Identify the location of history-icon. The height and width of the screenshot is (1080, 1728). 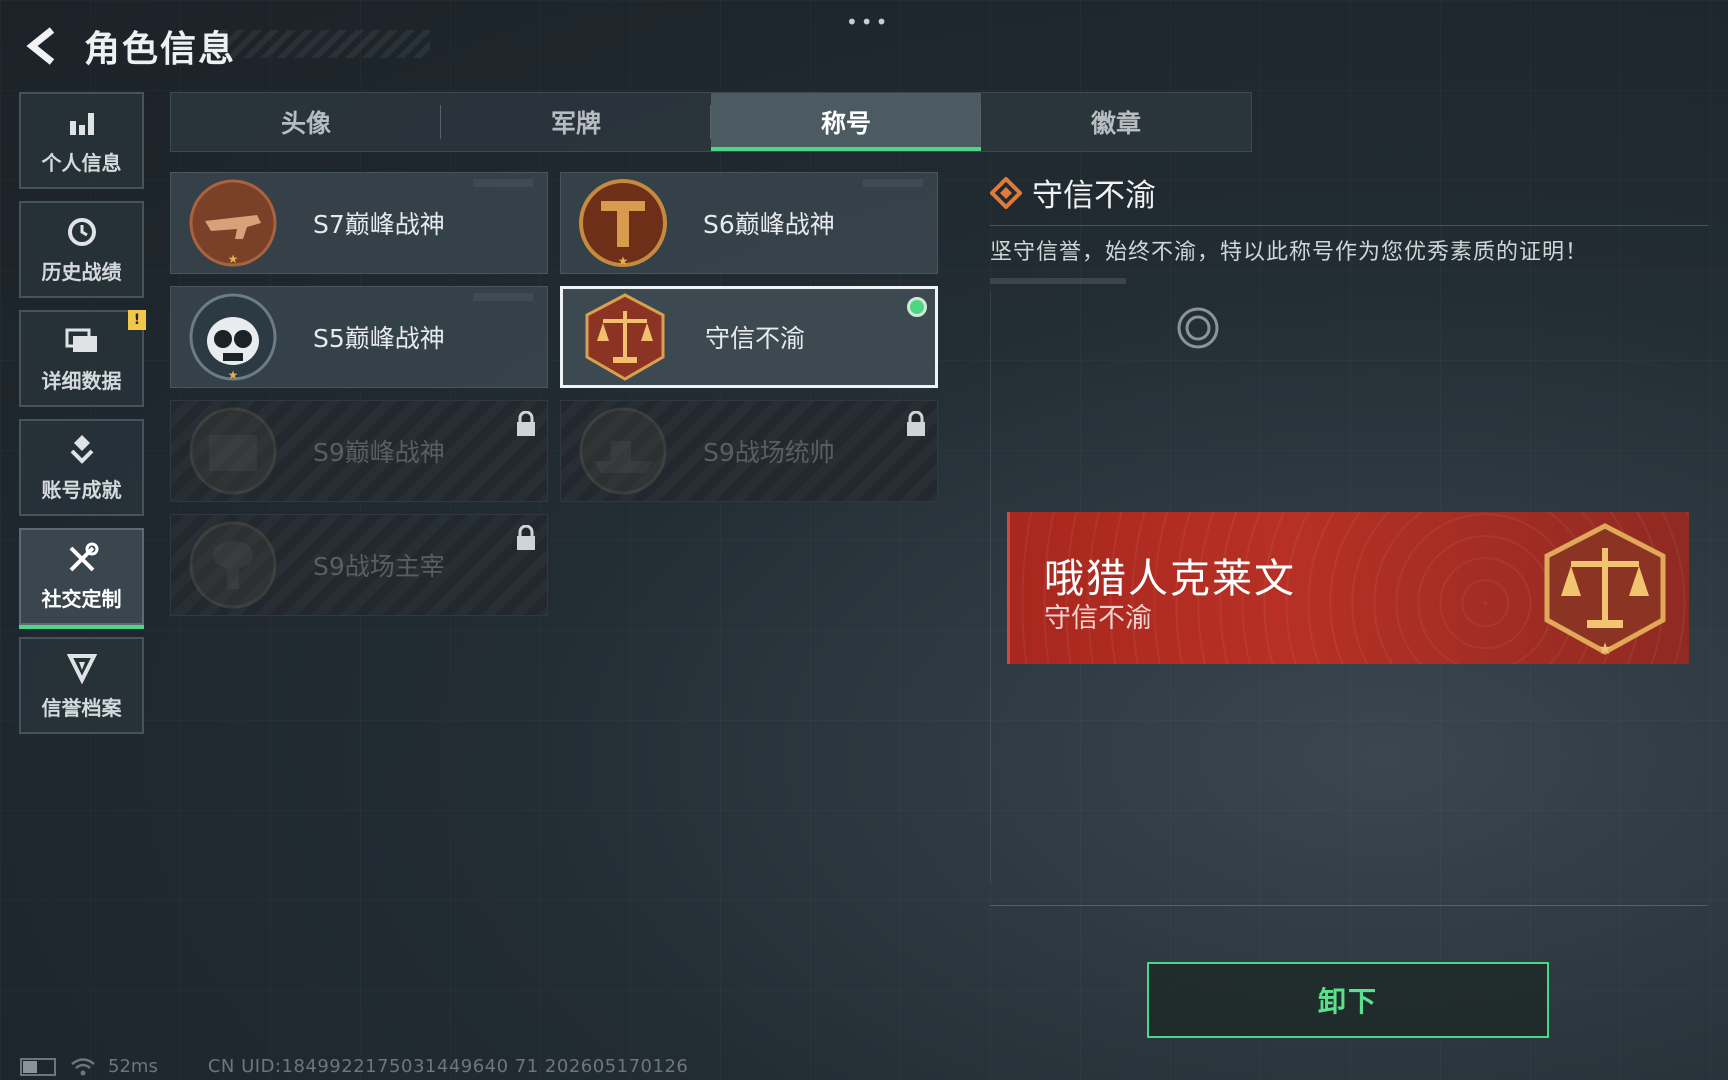
(82, 232).